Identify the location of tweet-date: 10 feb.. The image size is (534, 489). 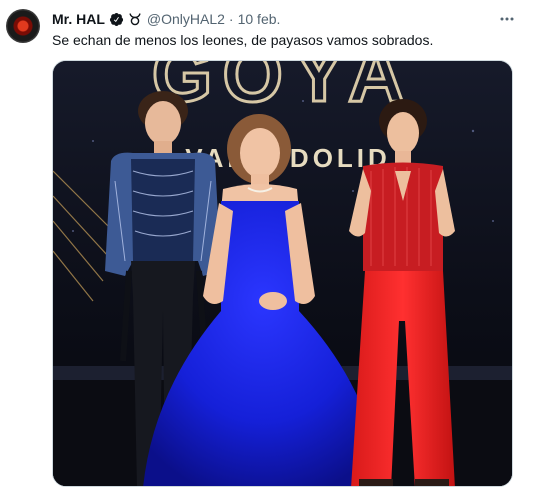
(259, 19).